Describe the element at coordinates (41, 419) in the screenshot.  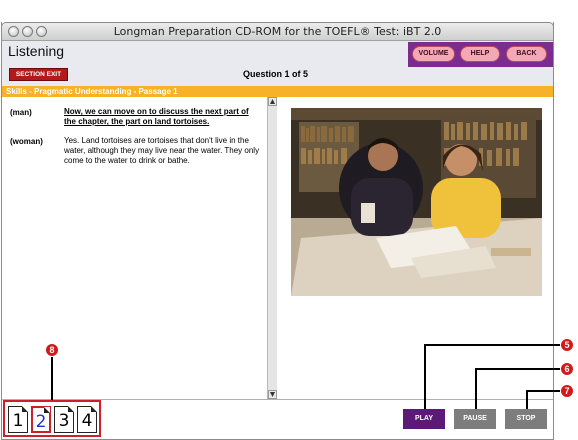
I see `page-tab-2: 2` at that location.